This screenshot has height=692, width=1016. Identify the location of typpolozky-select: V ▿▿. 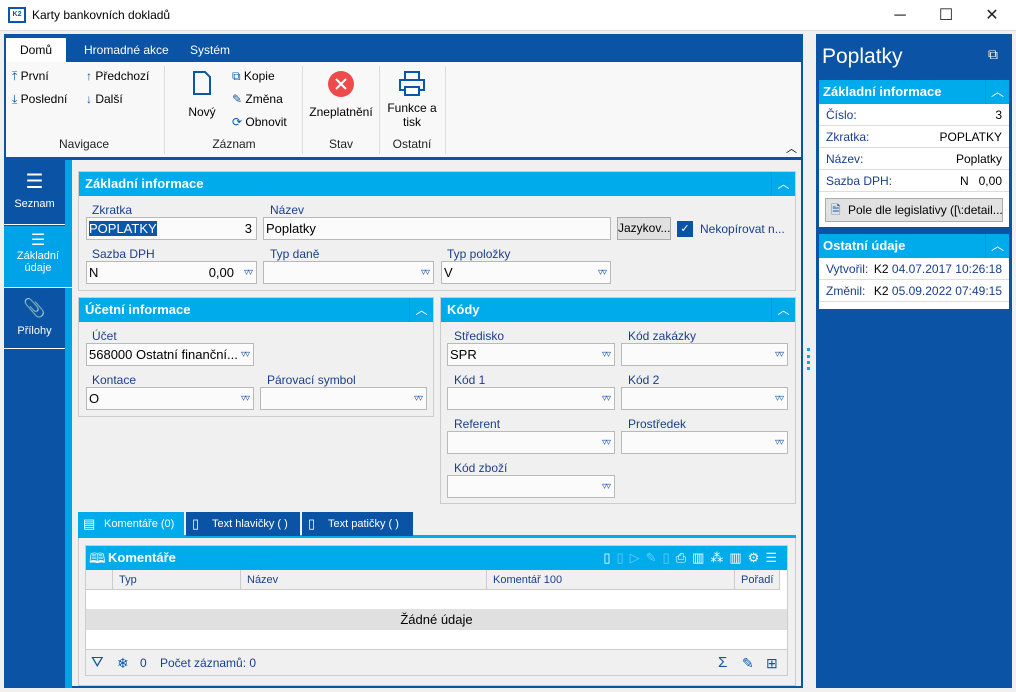
(526, 272).